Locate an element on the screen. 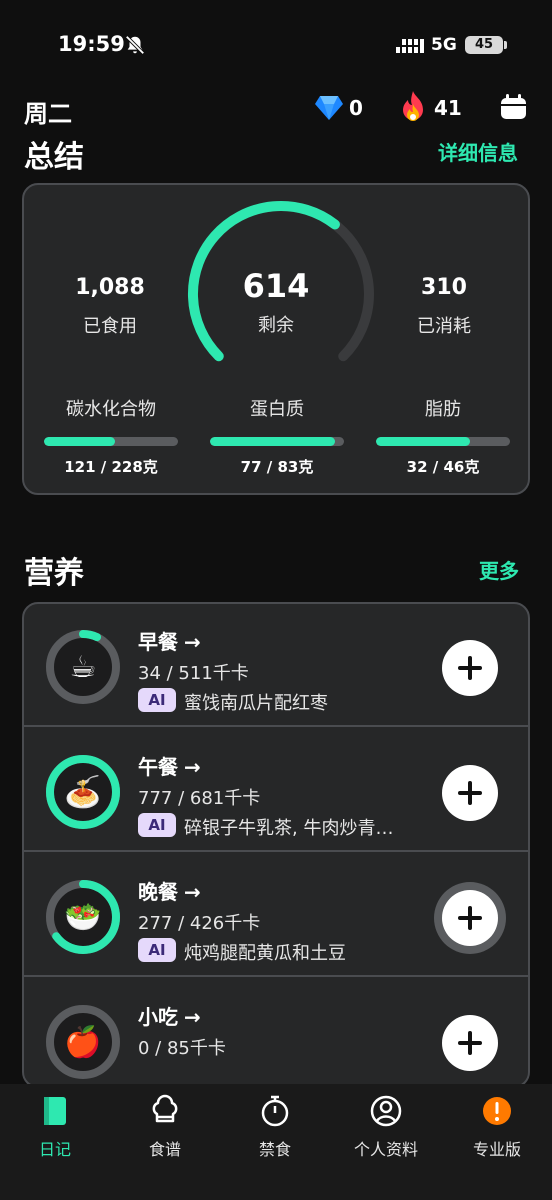 Image resolution: width=552 pixels, height=1200 pixels. nav-tab-pro: 专业版 is located at coordinates (497, 1127).